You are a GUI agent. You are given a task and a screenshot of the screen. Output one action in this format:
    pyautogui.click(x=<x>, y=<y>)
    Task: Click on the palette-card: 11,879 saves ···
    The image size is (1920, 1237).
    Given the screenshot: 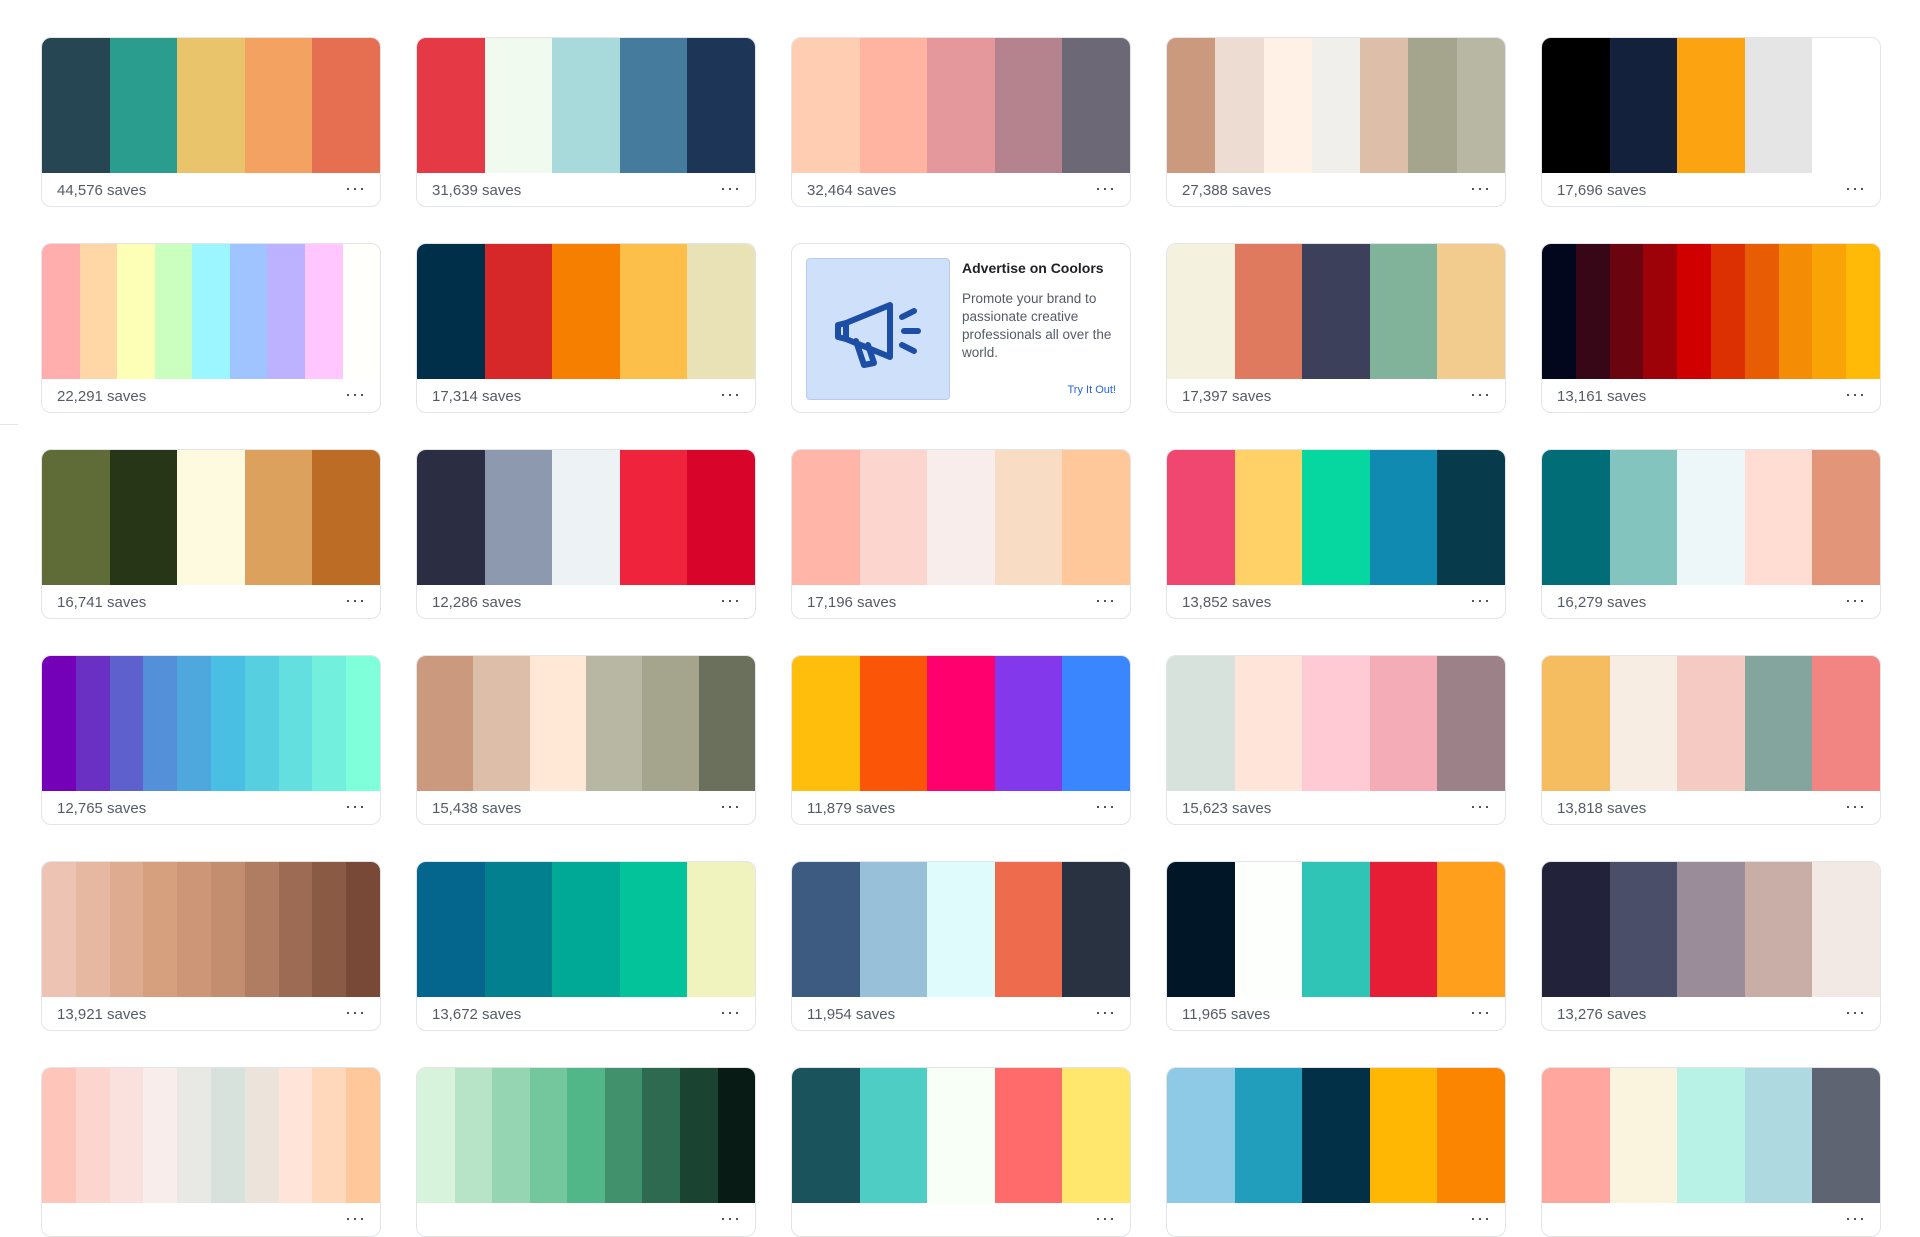 What is the action you would take?
    pyautogui.click(x=961, y=740)
    